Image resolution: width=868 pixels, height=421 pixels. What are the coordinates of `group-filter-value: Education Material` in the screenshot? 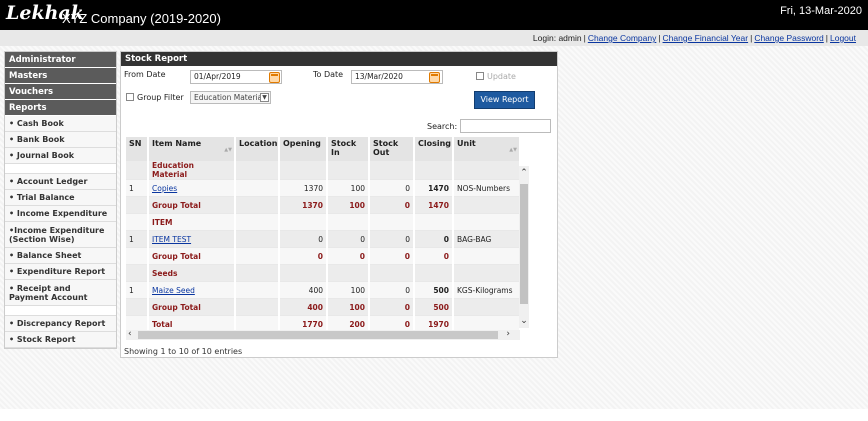 It's located at (229, 97).